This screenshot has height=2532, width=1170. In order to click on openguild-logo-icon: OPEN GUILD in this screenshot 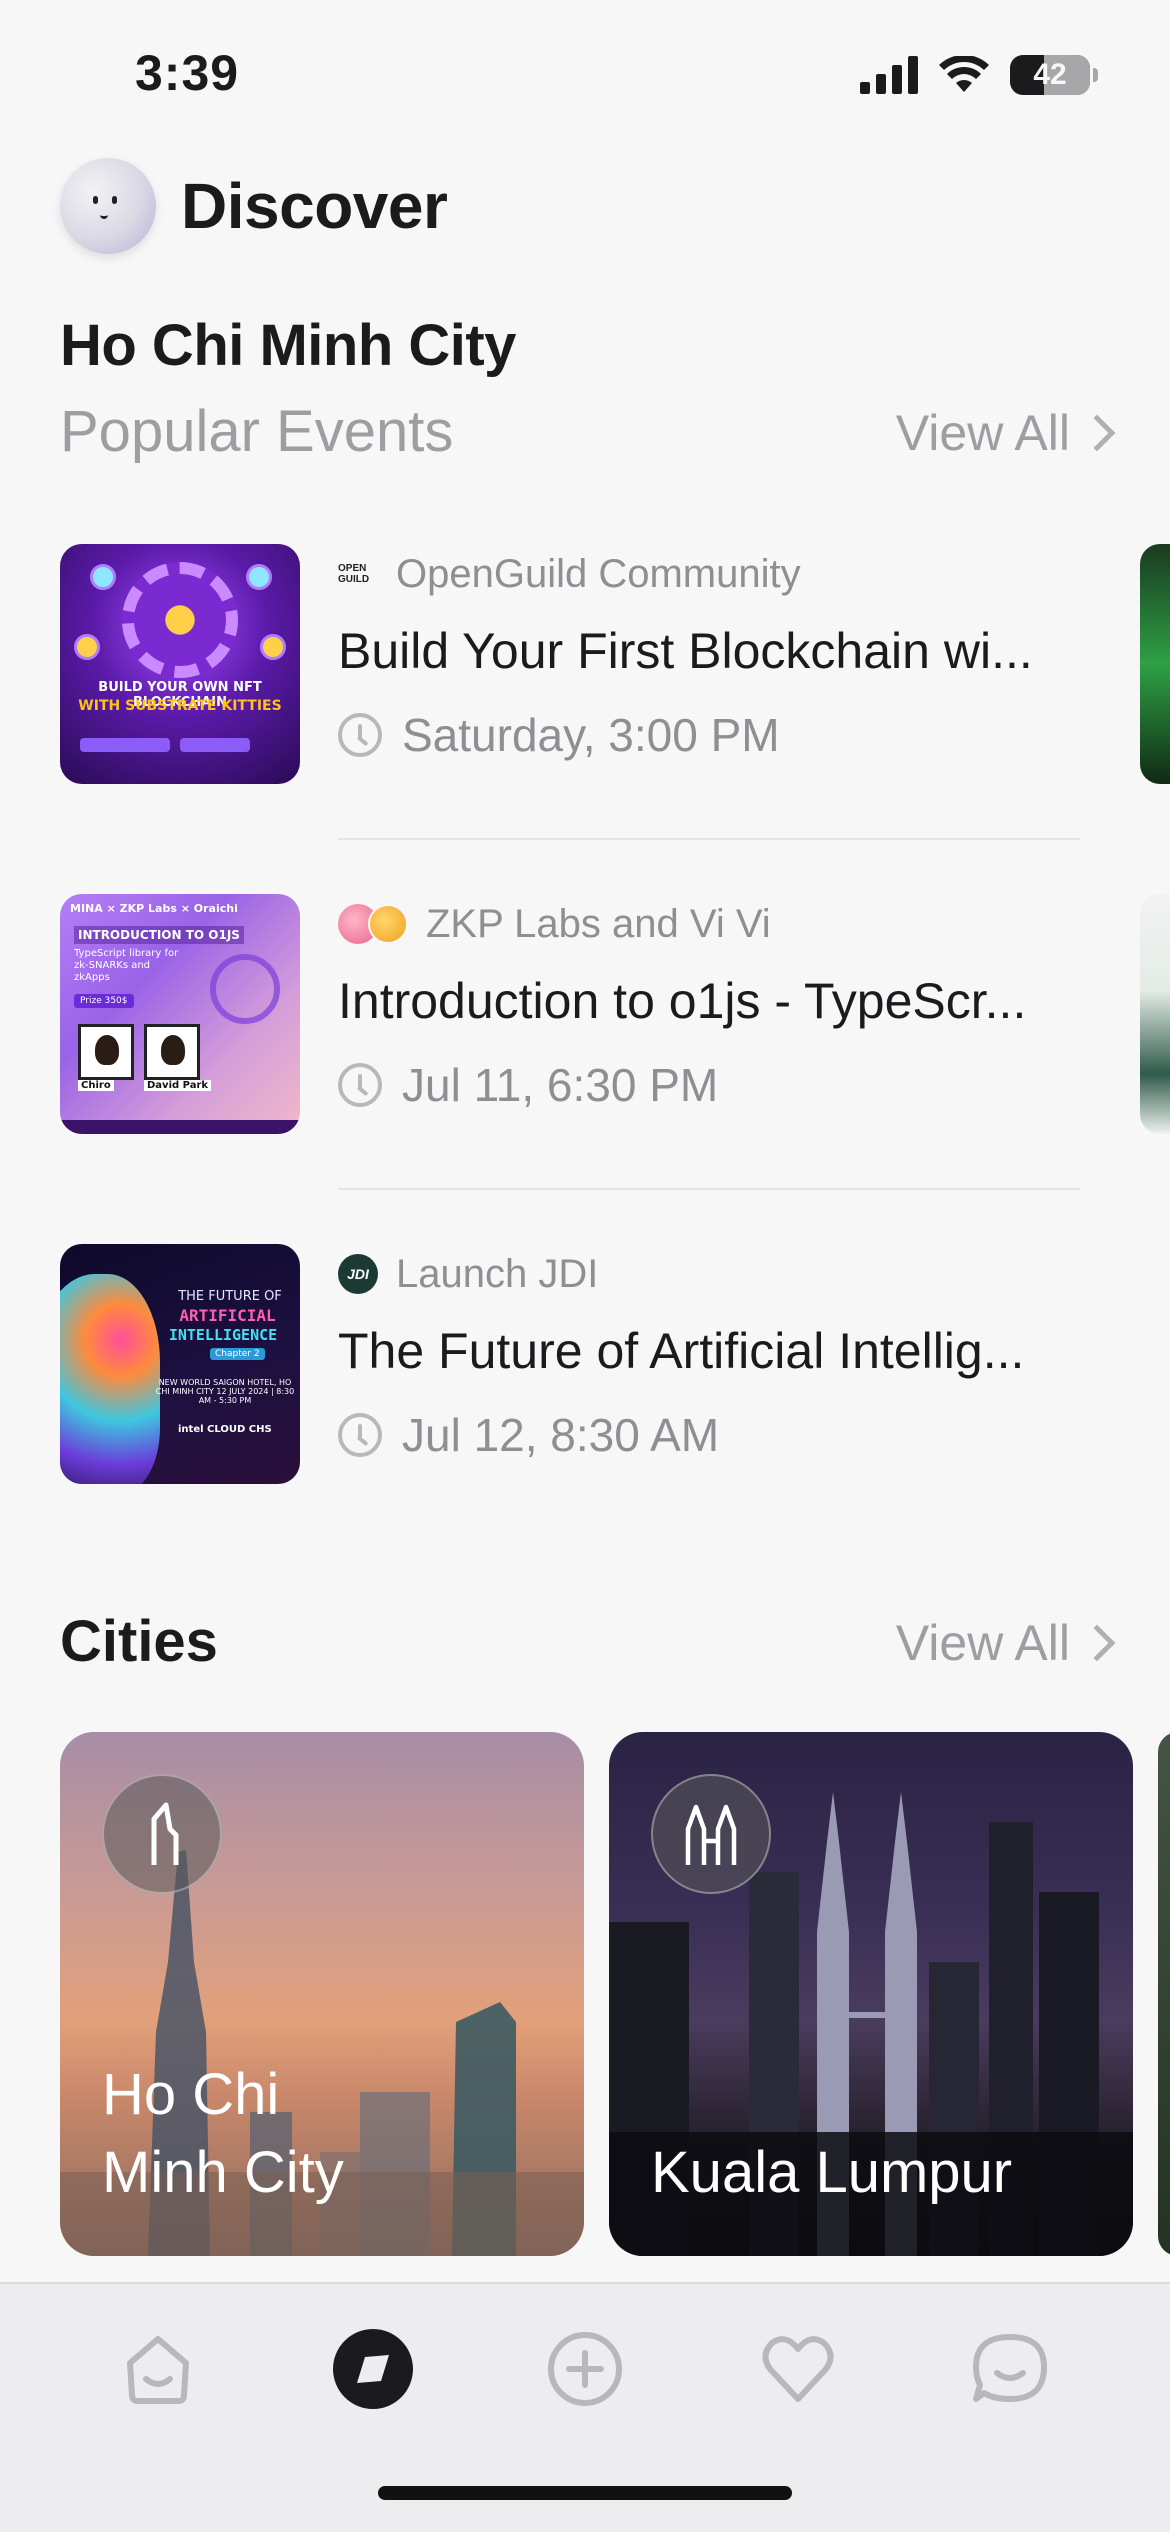, I will do `click(354, 574)`.